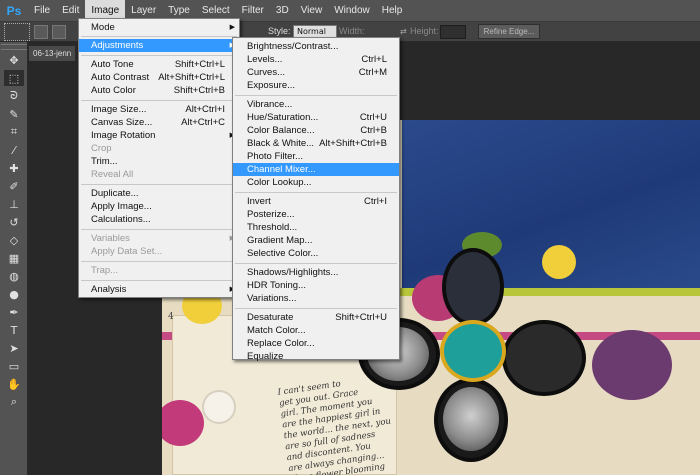 The height and width of the screenshot is (475, 700). I want to click on path-select-tool-icon: ➤, so click(14, 348).